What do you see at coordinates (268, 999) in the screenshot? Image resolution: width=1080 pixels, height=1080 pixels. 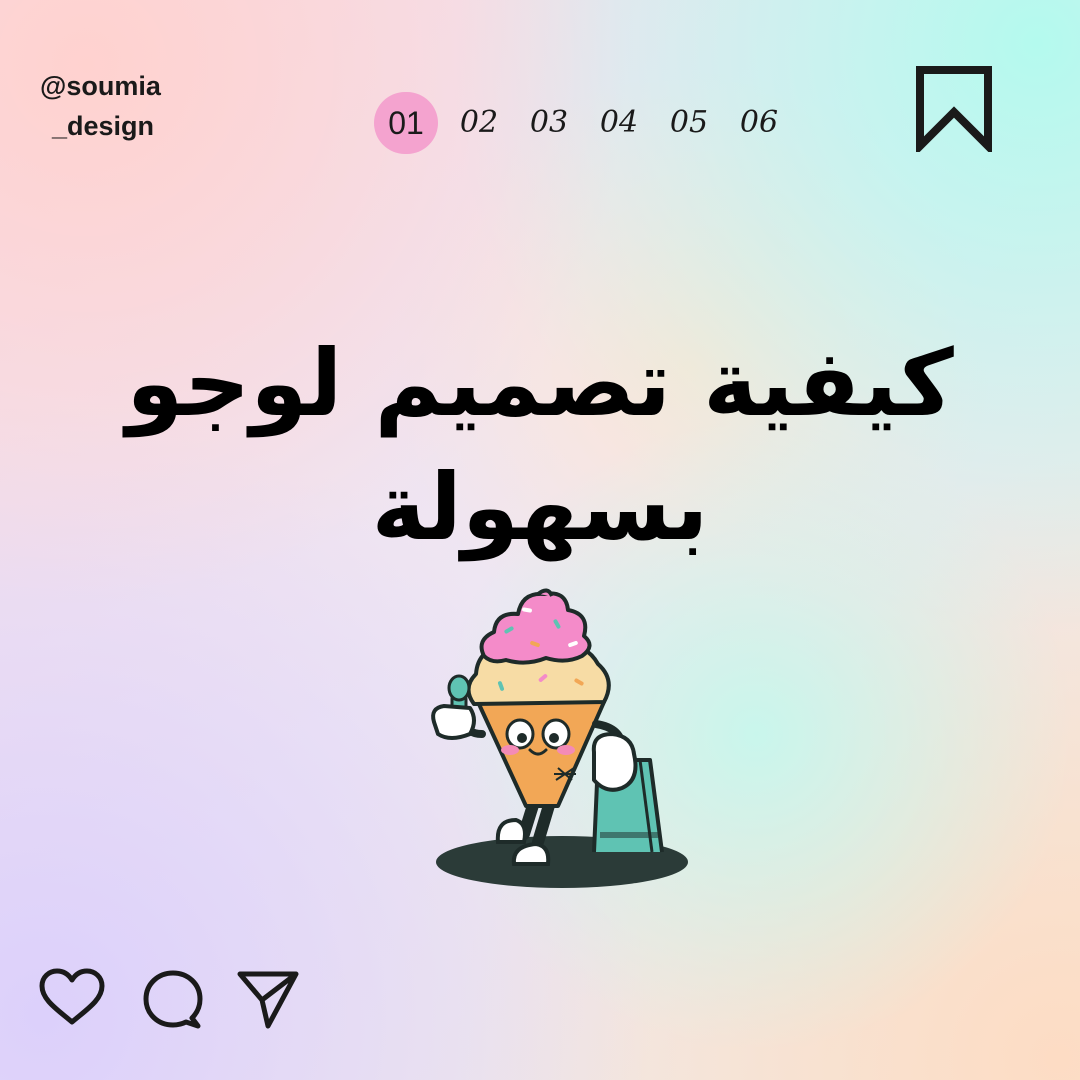 I see `send-icon` at bounding box center [268, 999].